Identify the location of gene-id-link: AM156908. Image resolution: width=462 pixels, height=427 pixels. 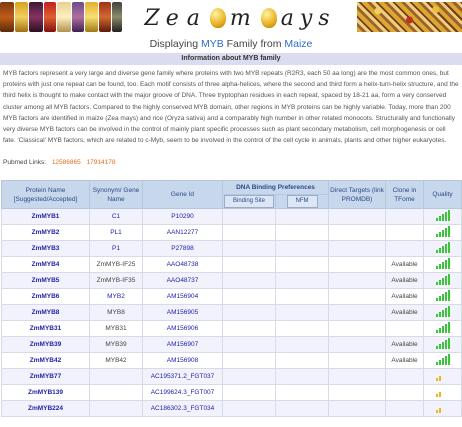
(182, 360).